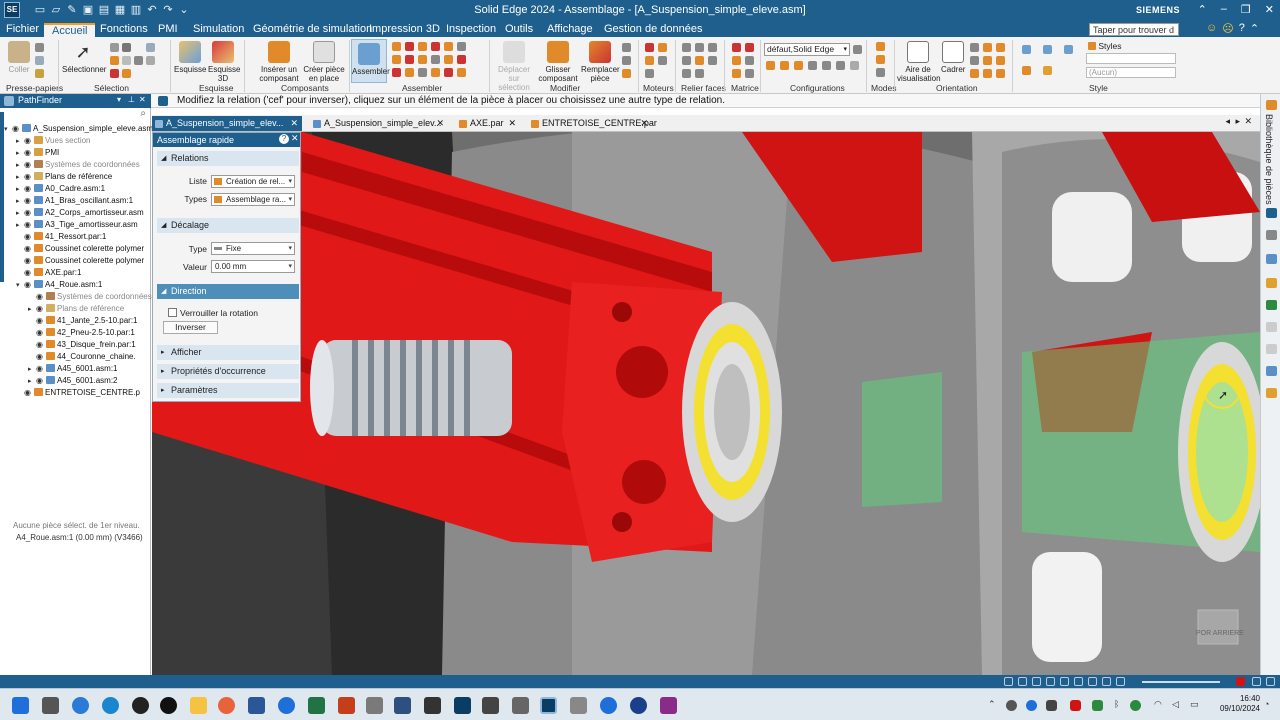 This screenshot has height=720, width=1280. Describe the element at coordinates (114, 47) in the screenshot. I see `select-filter-icon` at that location.